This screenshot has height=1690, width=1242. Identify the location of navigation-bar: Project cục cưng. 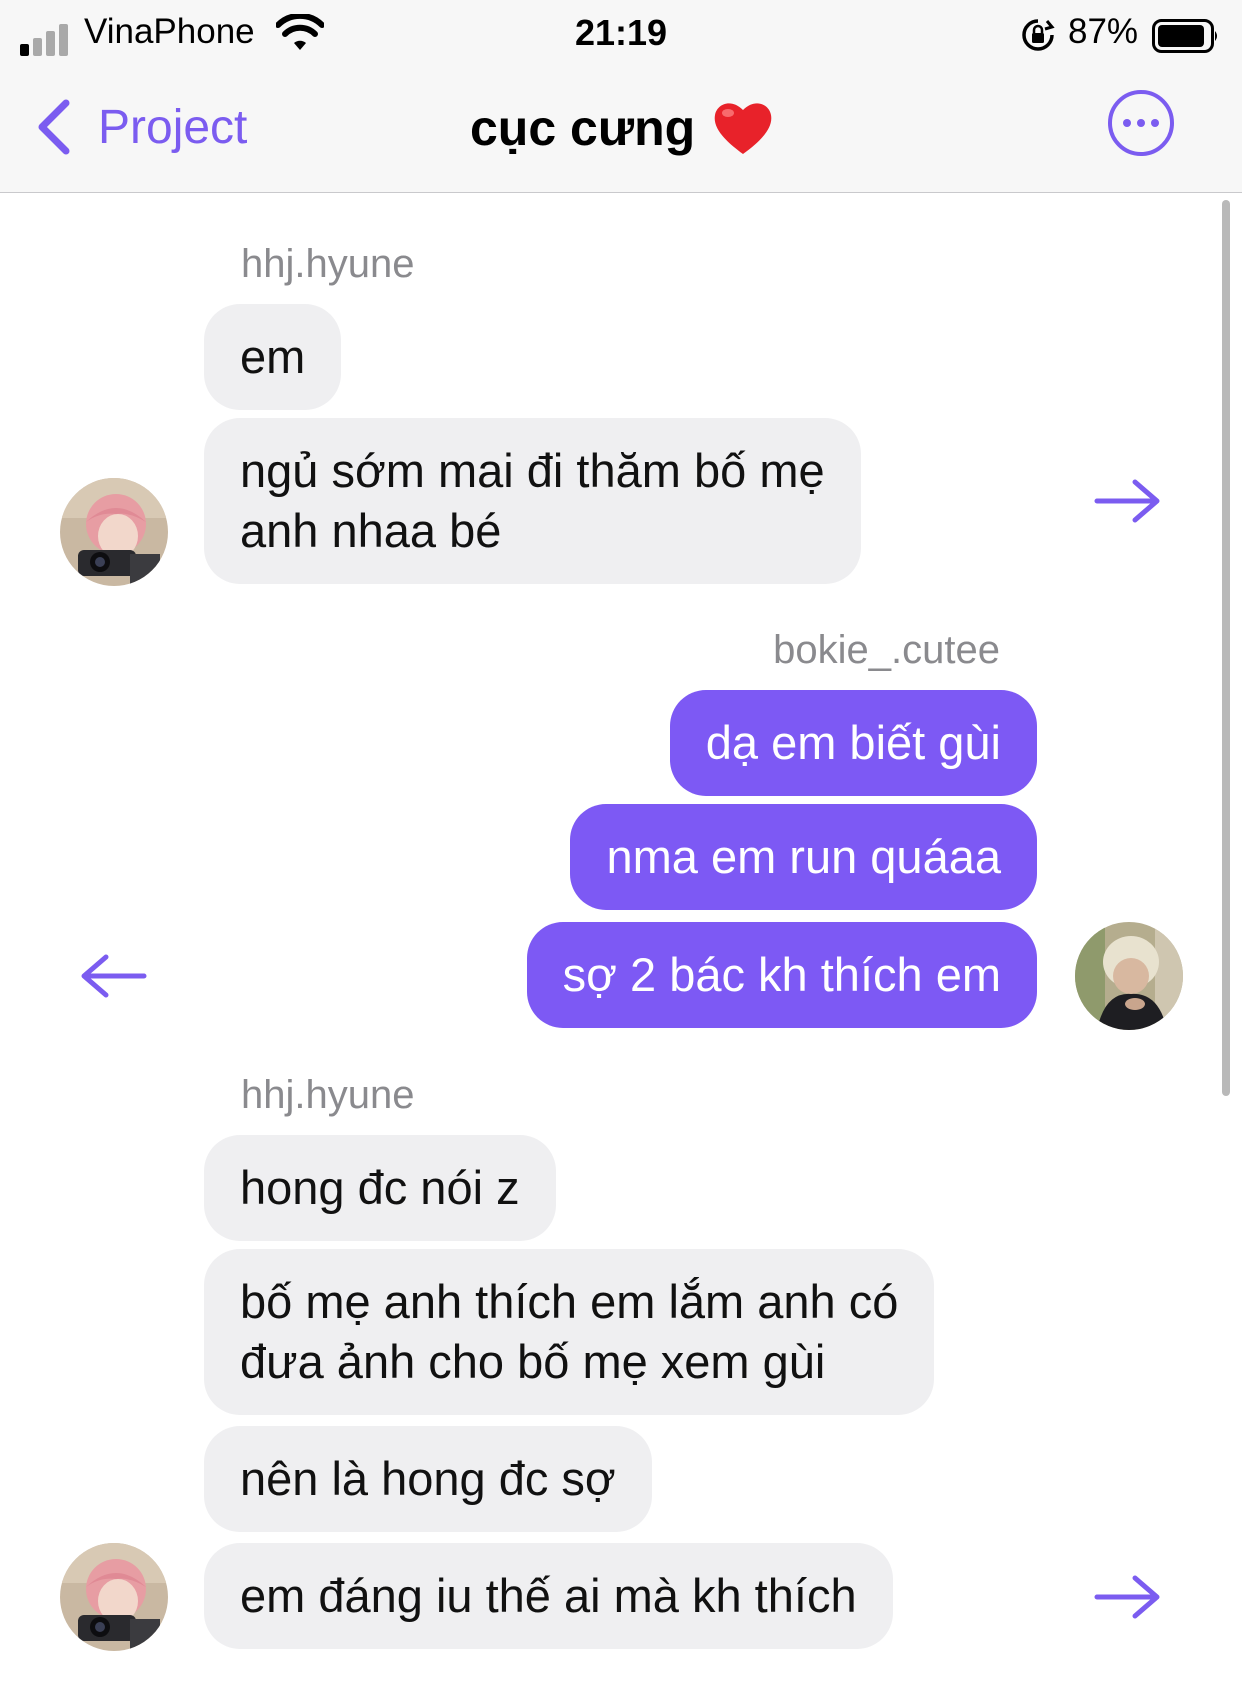
(621, 128).